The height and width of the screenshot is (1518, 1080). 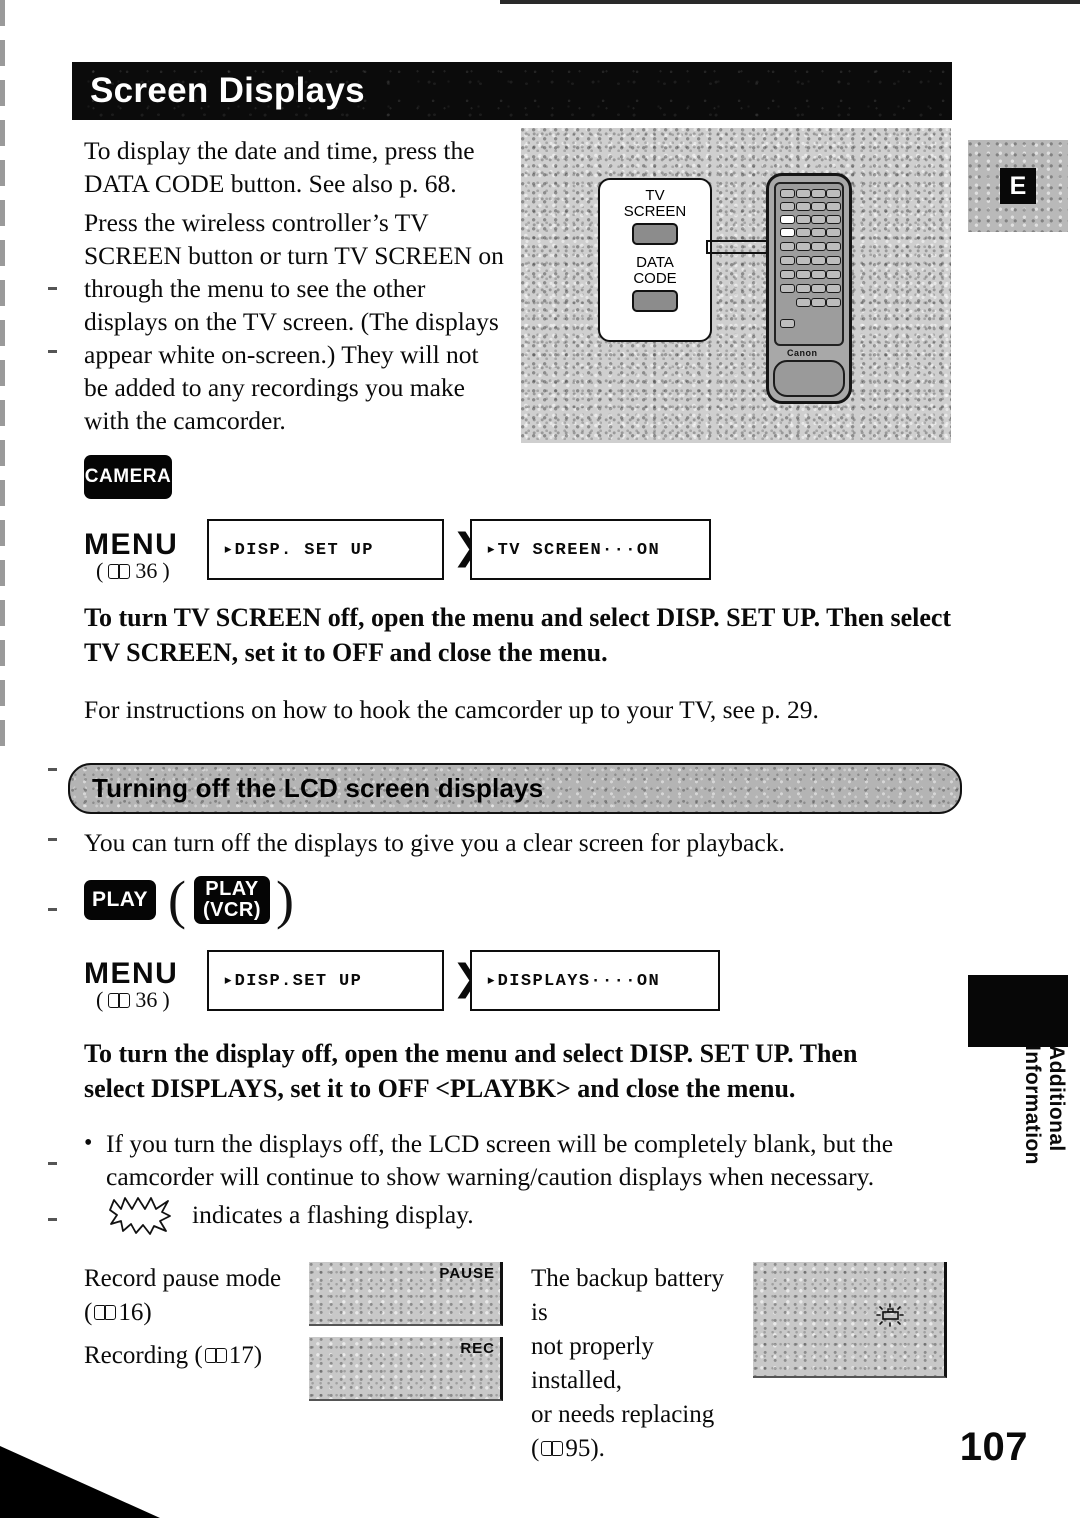 I want to click on scan-edge-artifact-left, so click(x=2, y=380).